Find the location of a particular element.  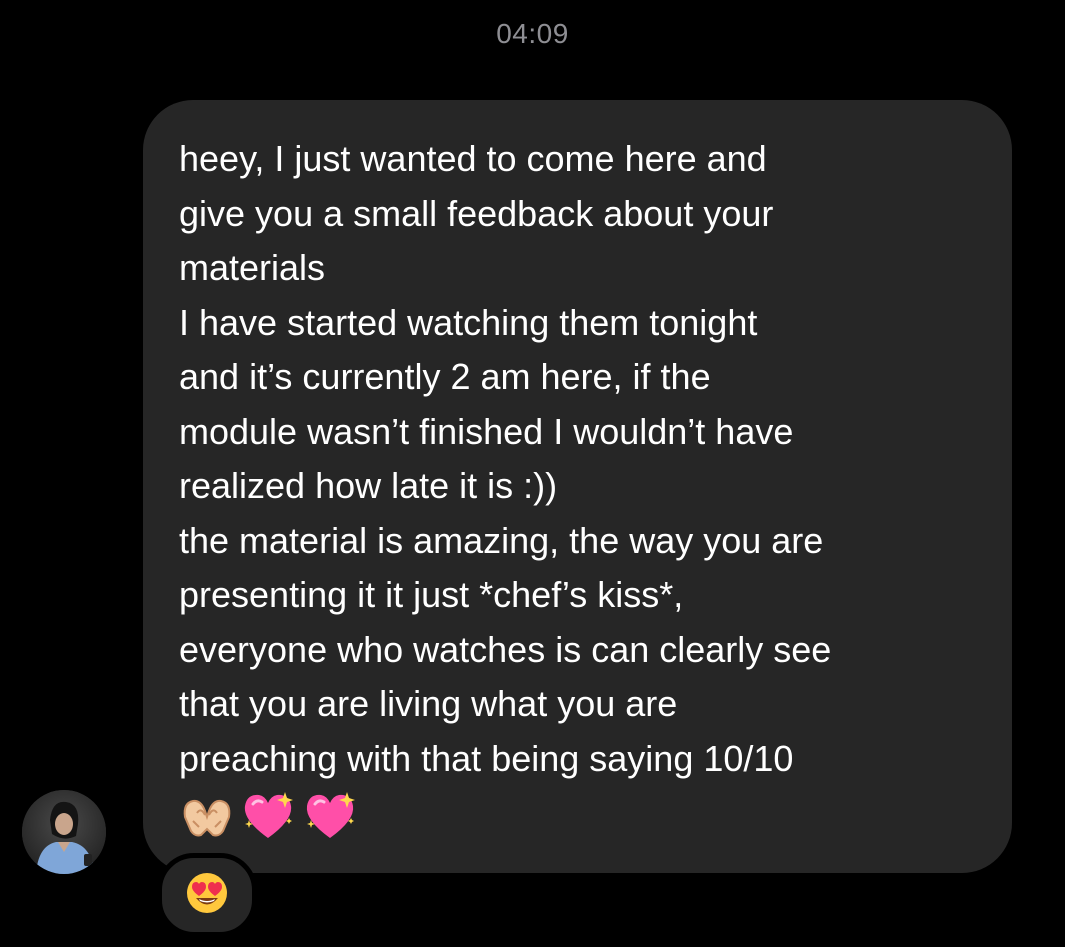

heart-hands-icon is located at coordinates (207, 816).